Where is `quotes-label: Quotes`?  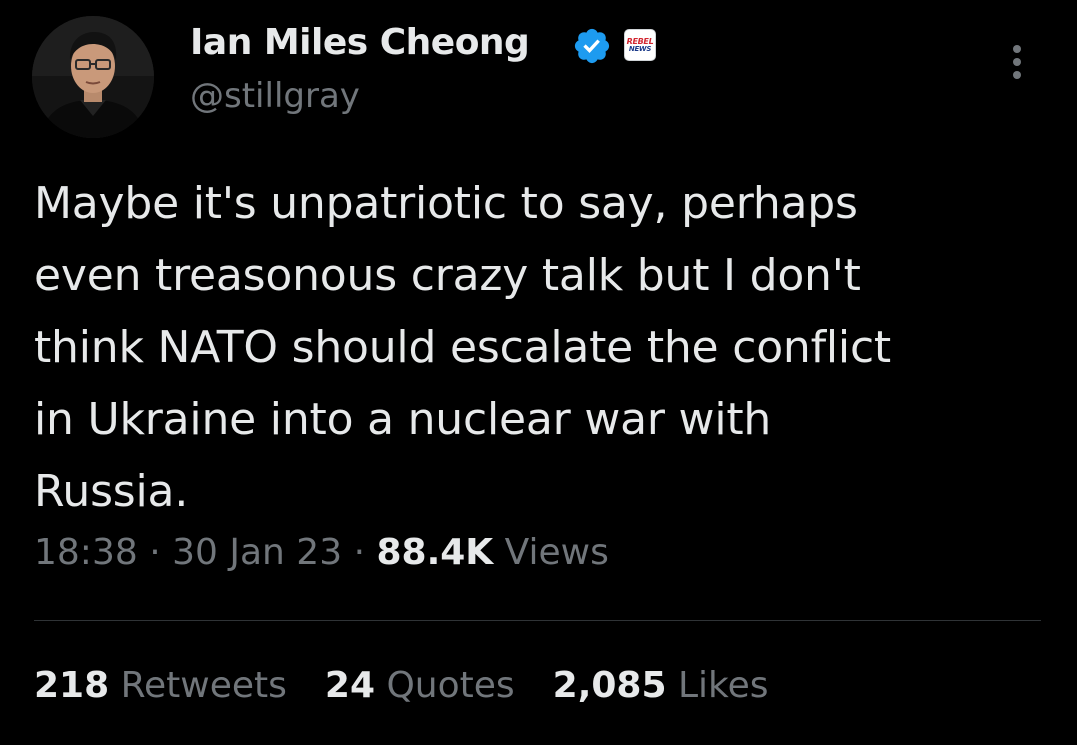
quotes-label: Quotes is located at coordinates (450, 685).